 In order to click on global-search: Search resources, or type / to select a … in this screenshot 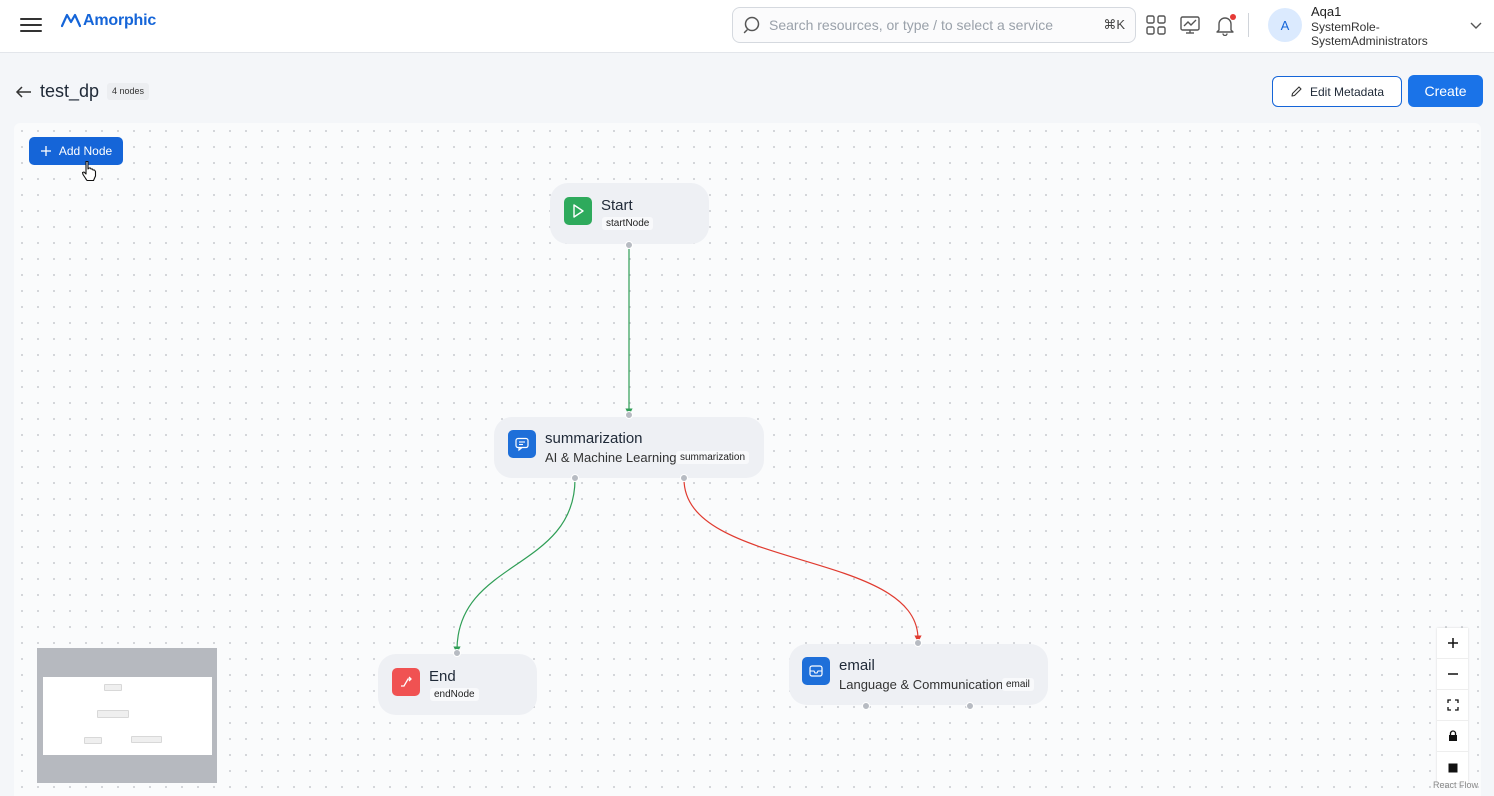, I will do `click(934, 25)`.